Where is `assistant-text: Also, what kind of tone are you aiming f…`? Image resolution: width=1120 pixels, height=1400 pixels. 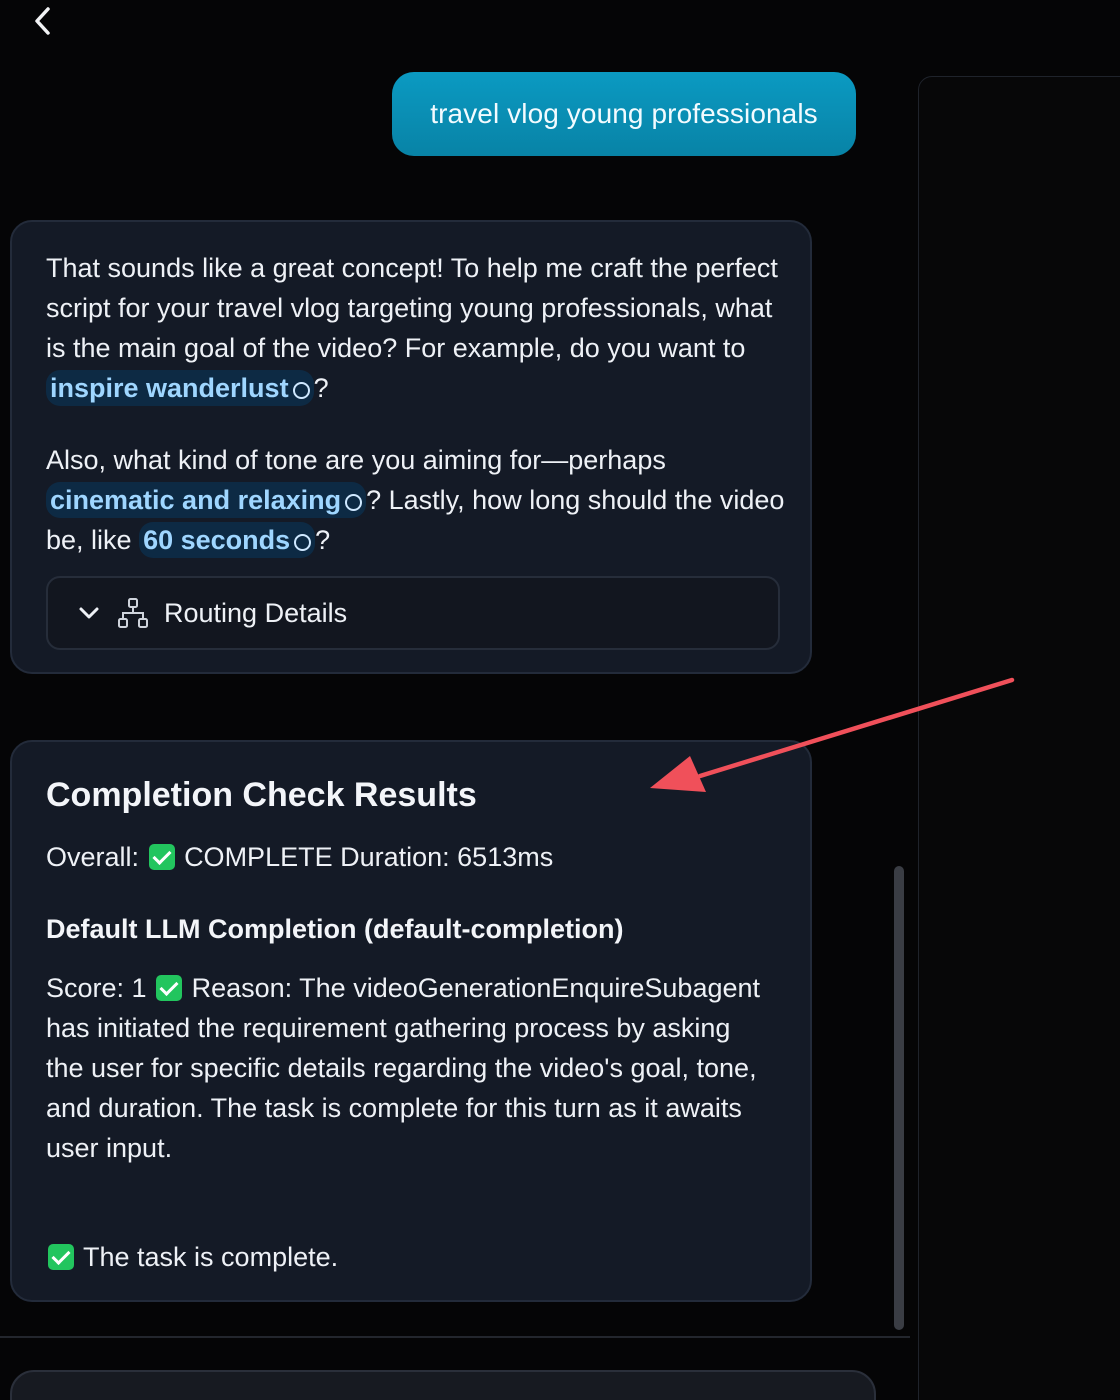
assistant-text: Also, what kind of tone are you aiming f… is located at coordinates (356, 460).